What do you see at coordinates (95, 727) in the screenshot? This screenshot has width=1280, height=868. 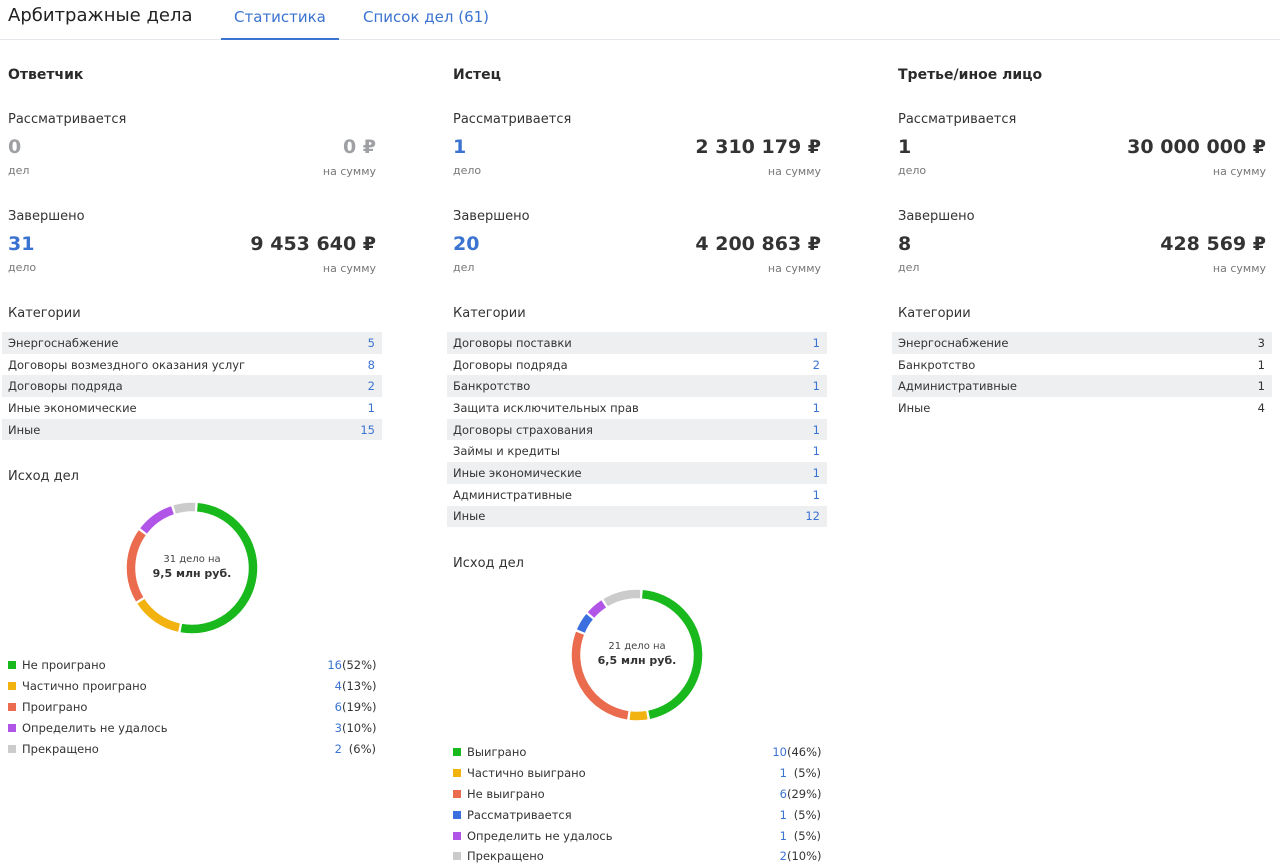 I see `legend-label: Определить не удалось` at bounding box center [95, 727].